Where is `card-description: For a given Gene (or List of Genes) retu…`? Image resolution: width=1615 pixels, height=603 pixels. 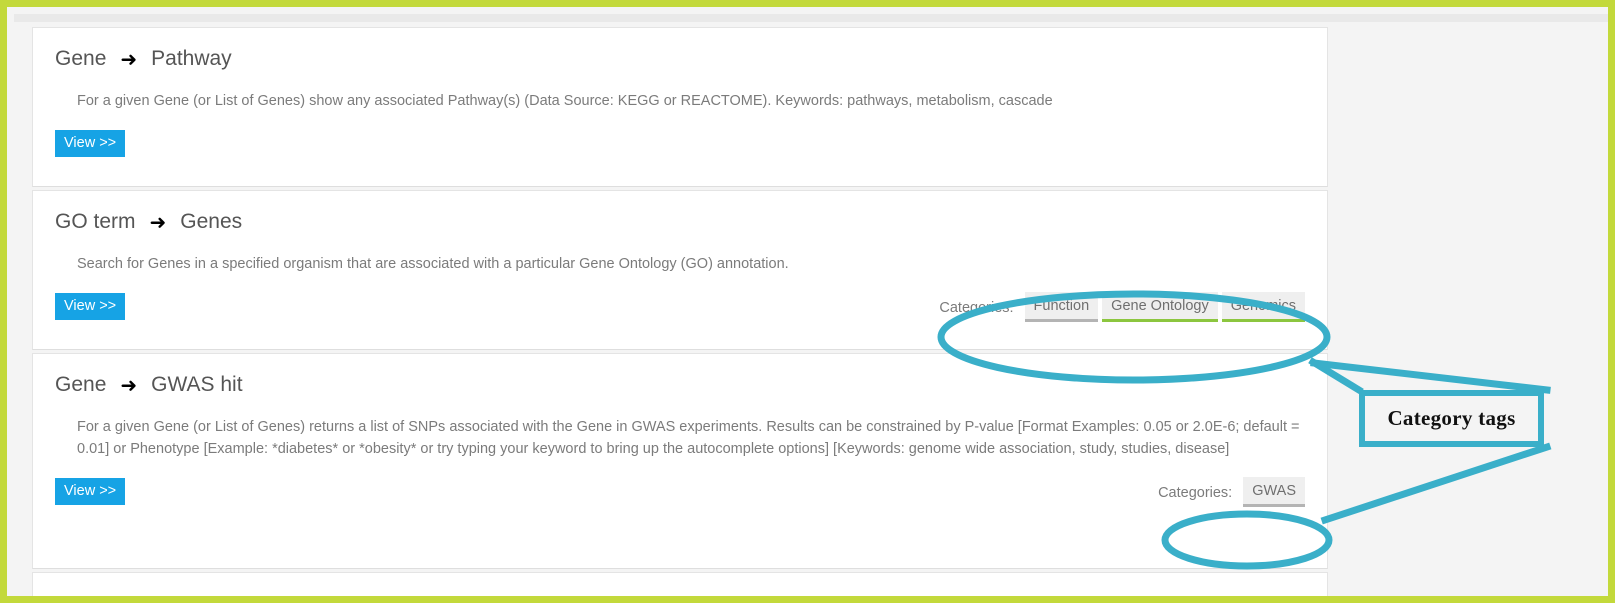 card-description: For a given Gene (or List of Genes) retu… is located at coordinates (688, 438).